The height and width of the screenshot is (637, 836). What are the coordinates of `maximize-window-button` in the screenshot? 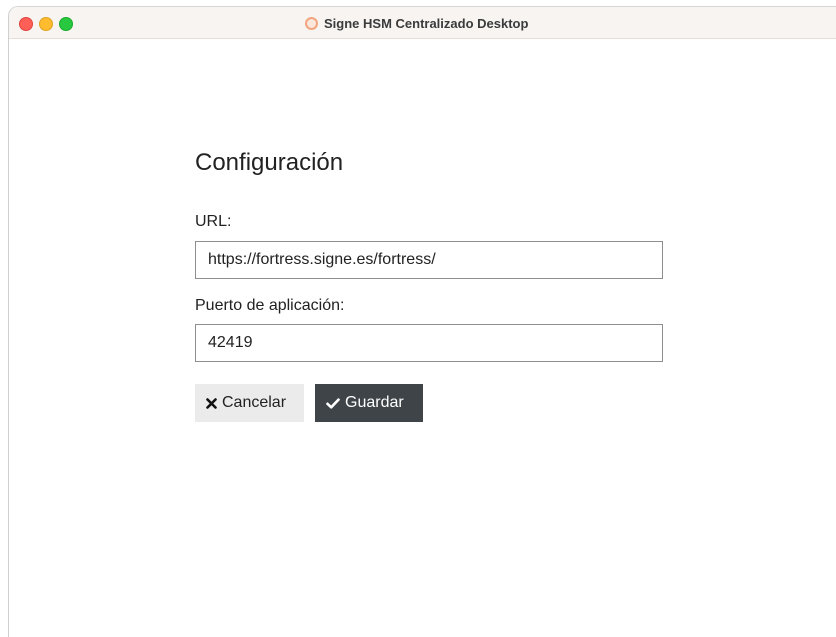 It's located at (66, 24).